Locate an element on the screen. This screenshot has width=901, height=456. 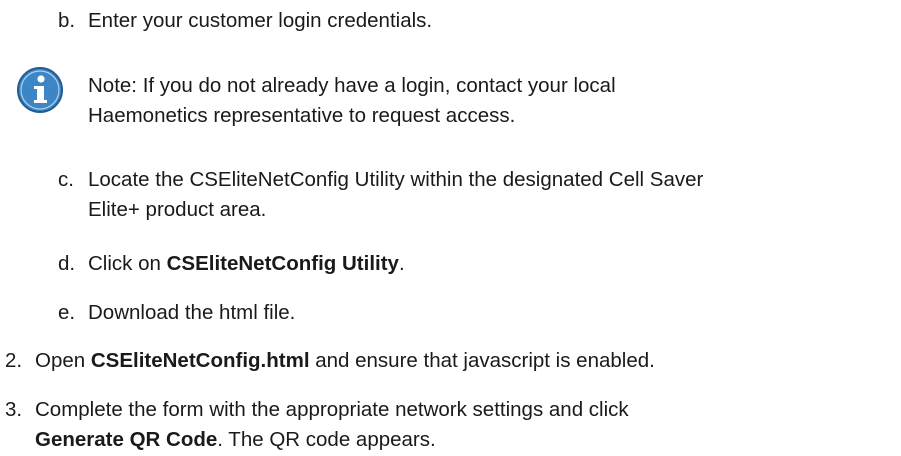
step-2-pre: Open is located at coordinates (63, 360).